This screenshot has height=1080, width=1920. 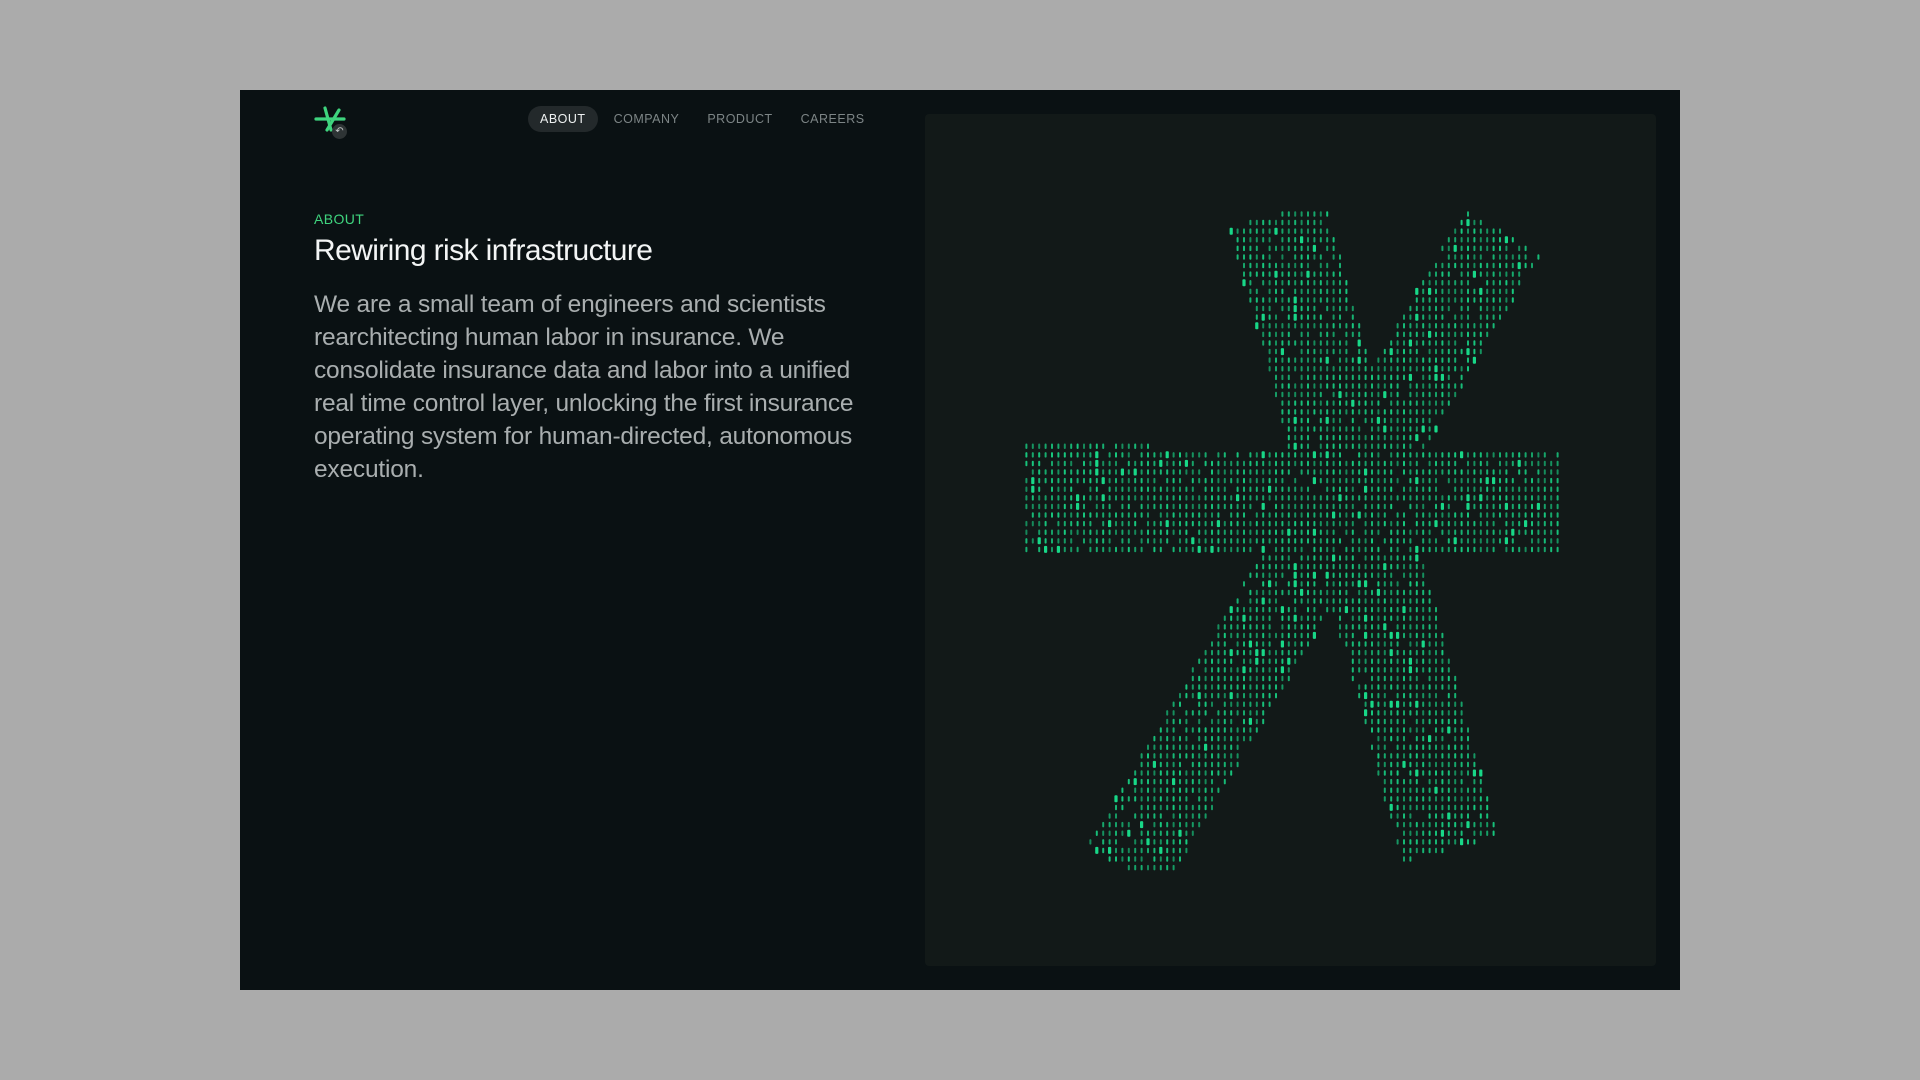 What do you see at coordinates (563, 119) in the screenshot?
I see `nav-item-about: ABOUT` at bounding box center [563, 119].